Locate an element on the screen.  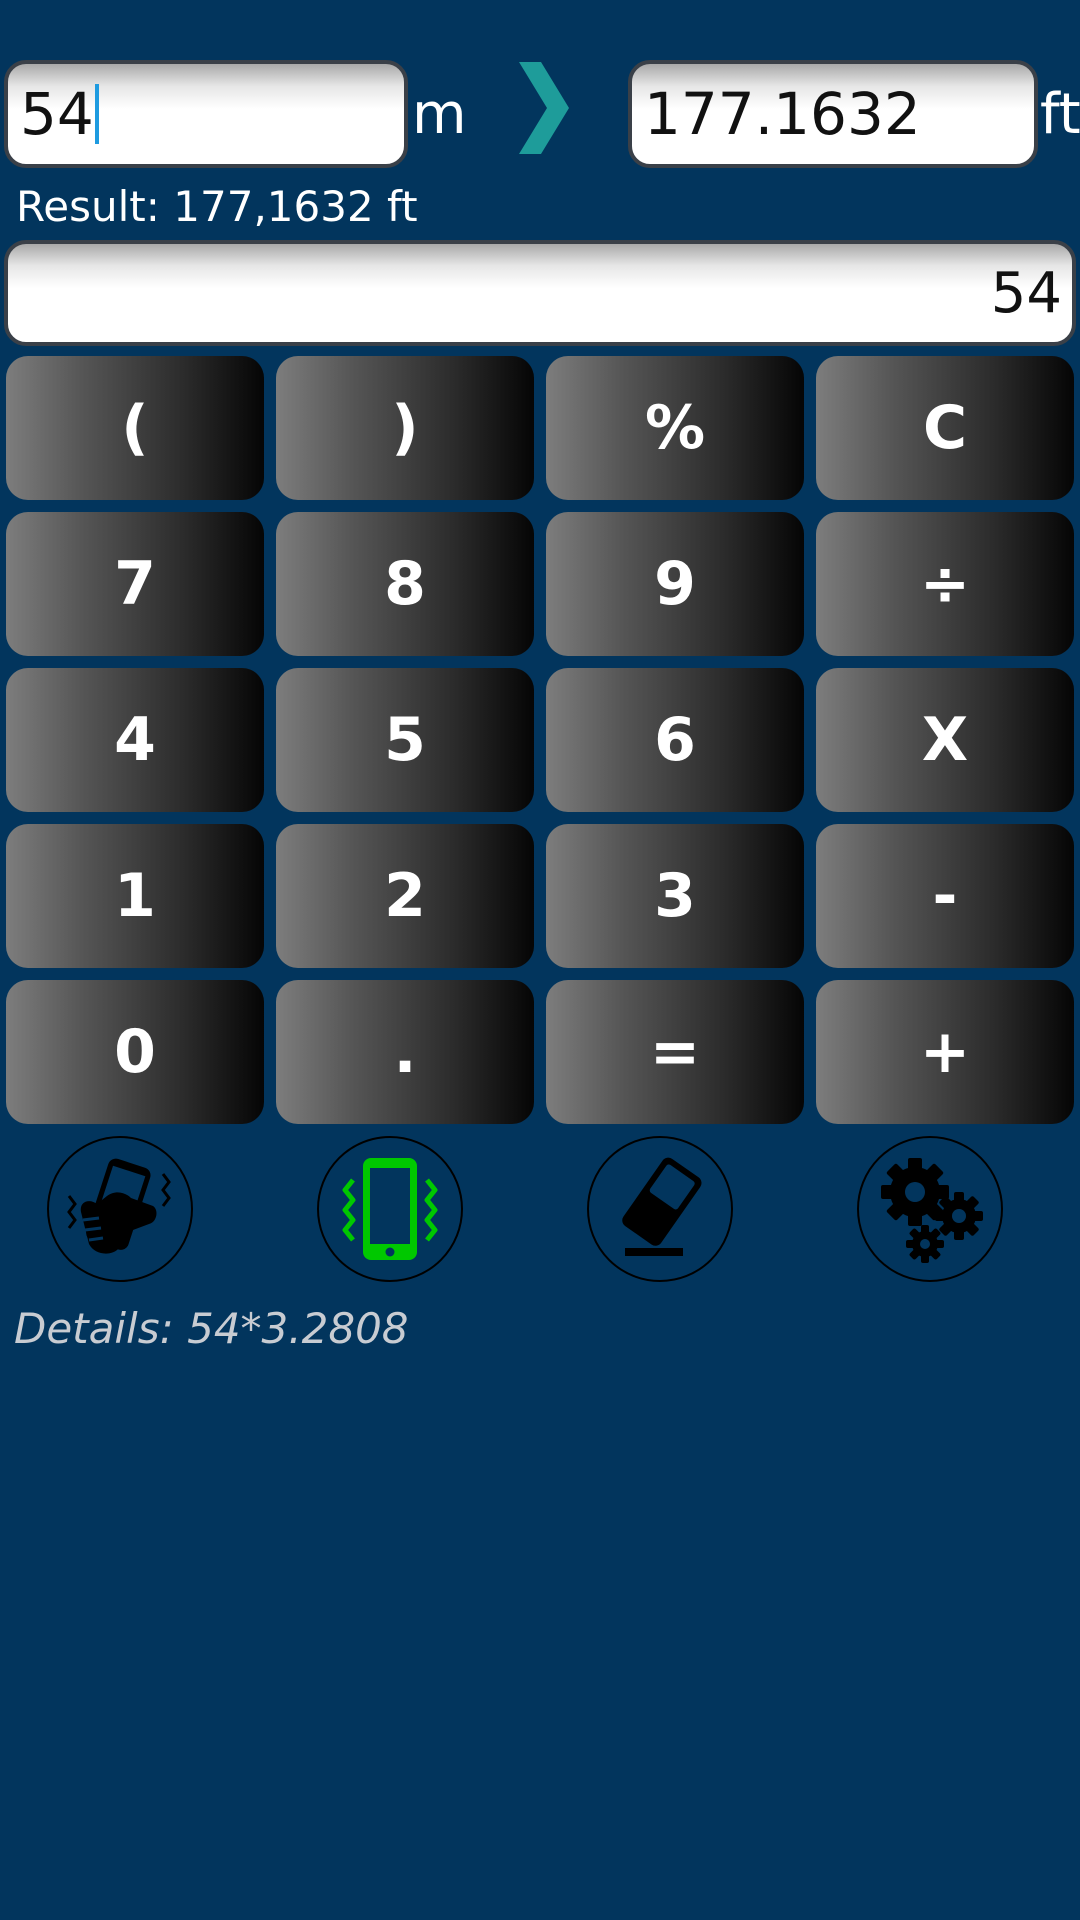
key-plus: + is located at coordinates (945, 1052).